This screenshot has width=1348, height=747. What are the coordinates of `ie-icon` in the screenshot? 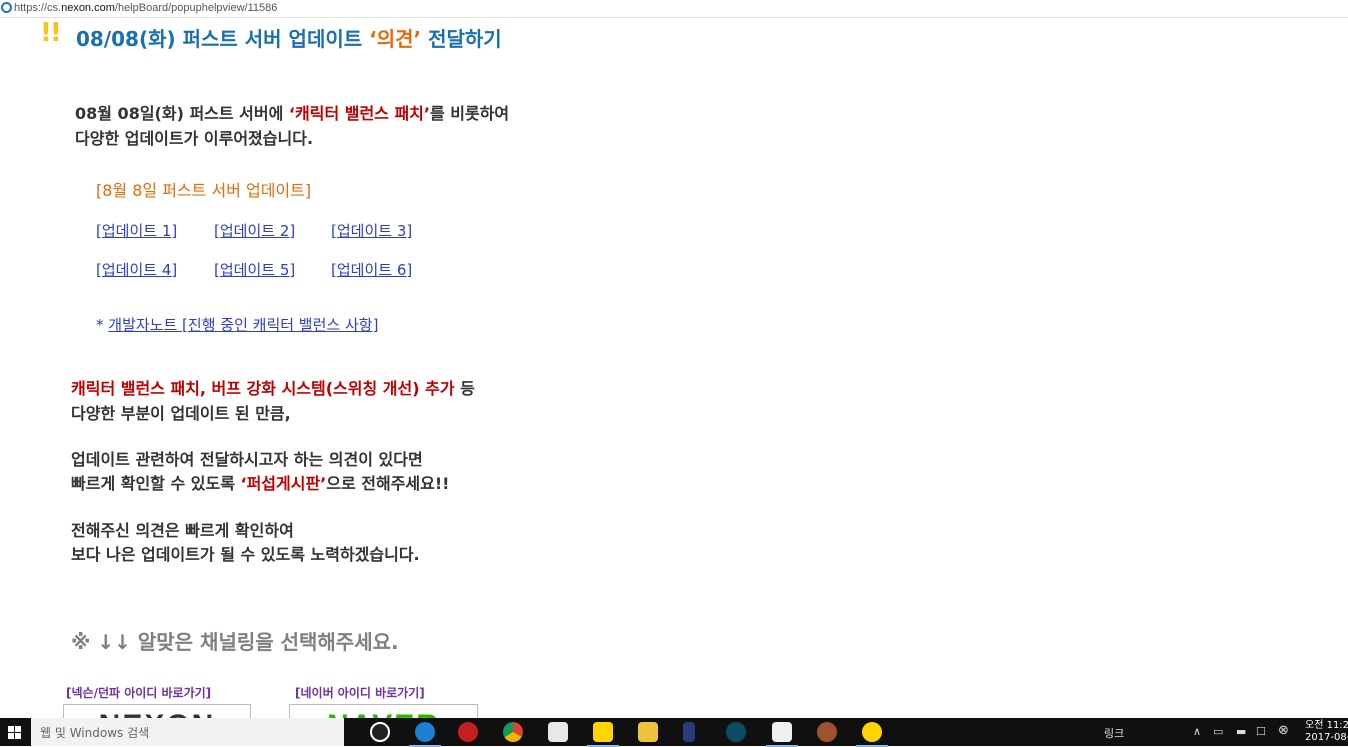 It's located at (6, 7).